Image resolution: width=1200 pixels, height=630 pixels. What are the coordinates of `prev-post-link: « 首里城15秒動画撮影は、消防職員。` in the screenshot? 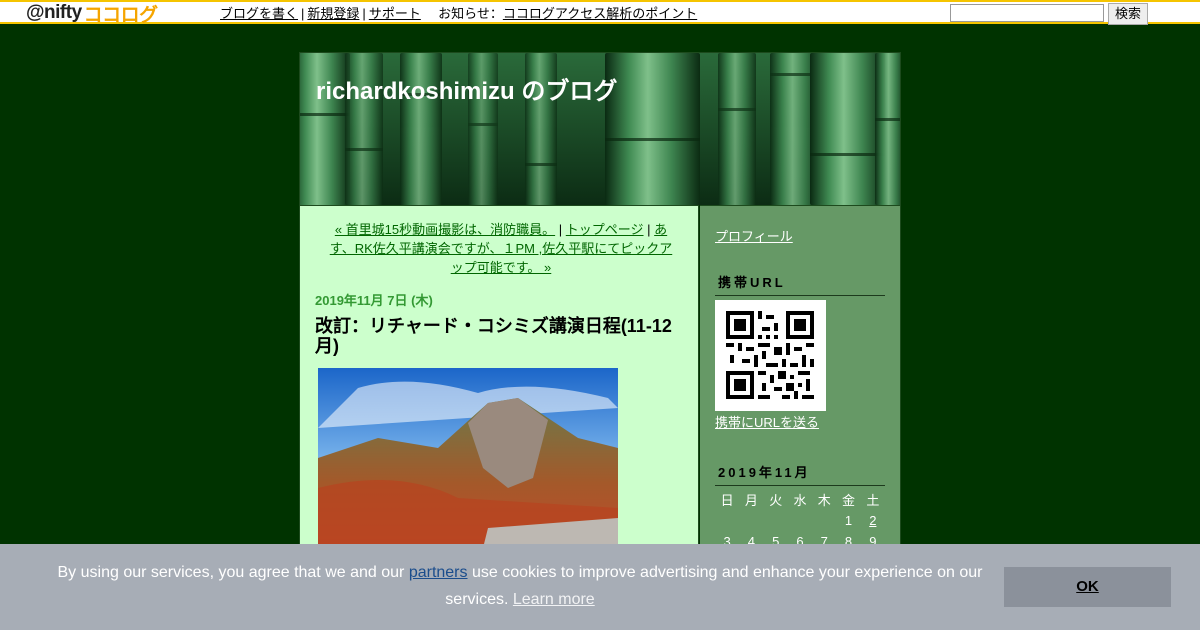 It's located at (445, 229).